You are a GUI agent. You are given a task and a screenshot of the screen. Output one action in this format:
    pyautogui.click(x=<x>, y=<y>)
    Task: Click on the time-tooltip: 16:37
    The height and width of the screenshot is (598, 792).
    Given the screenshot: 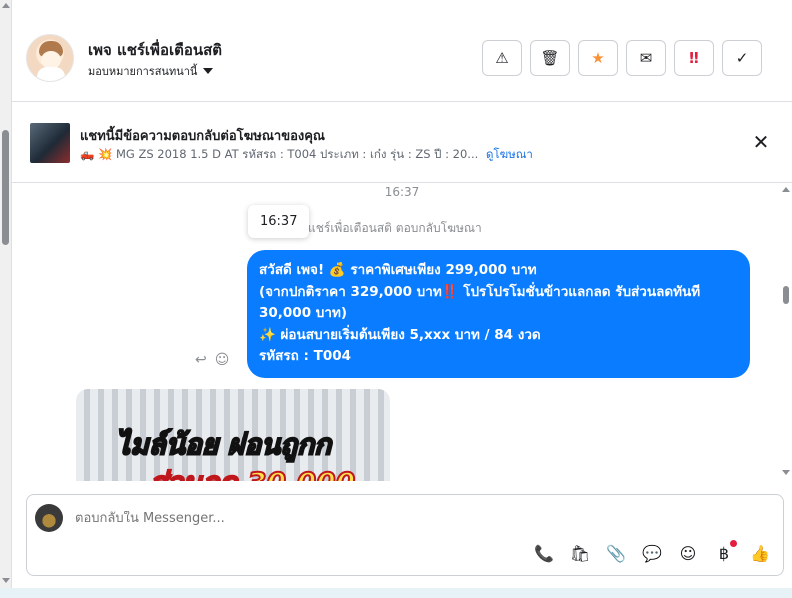 What is the action you would take?
    pyautogui.click(x=279, y=221)
    